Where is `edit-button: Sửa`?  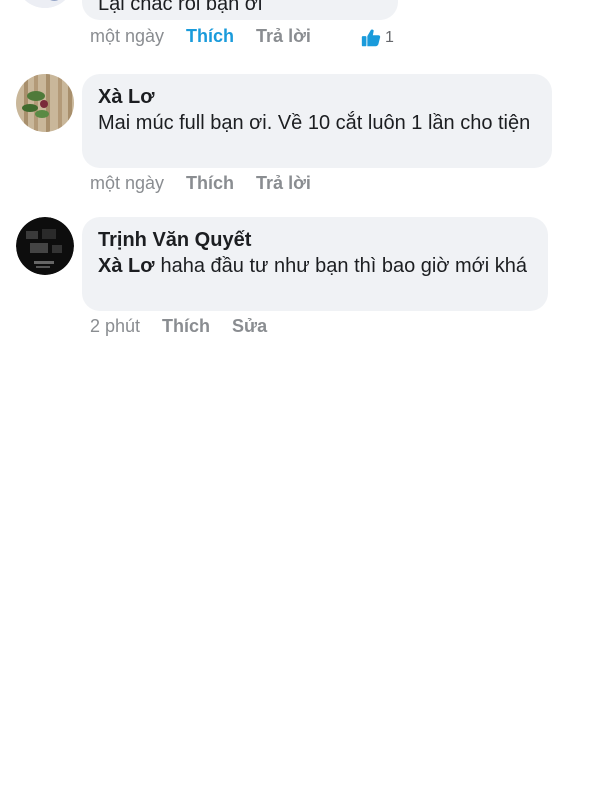
edit-button: Sửa is located at coordinates (249, 326).